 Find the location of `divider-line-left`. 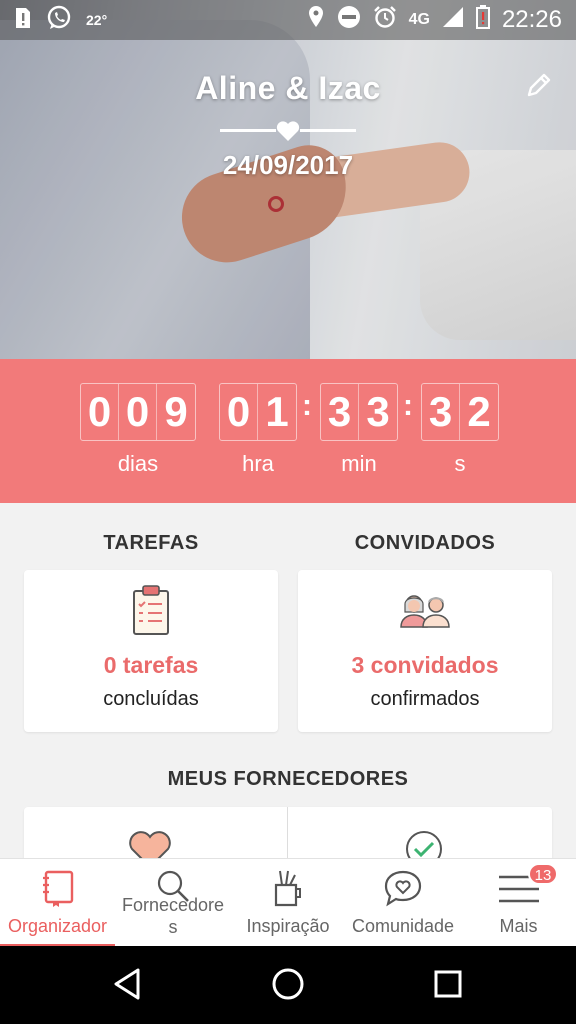

divider-line-left is located at coordinates (248, 130).